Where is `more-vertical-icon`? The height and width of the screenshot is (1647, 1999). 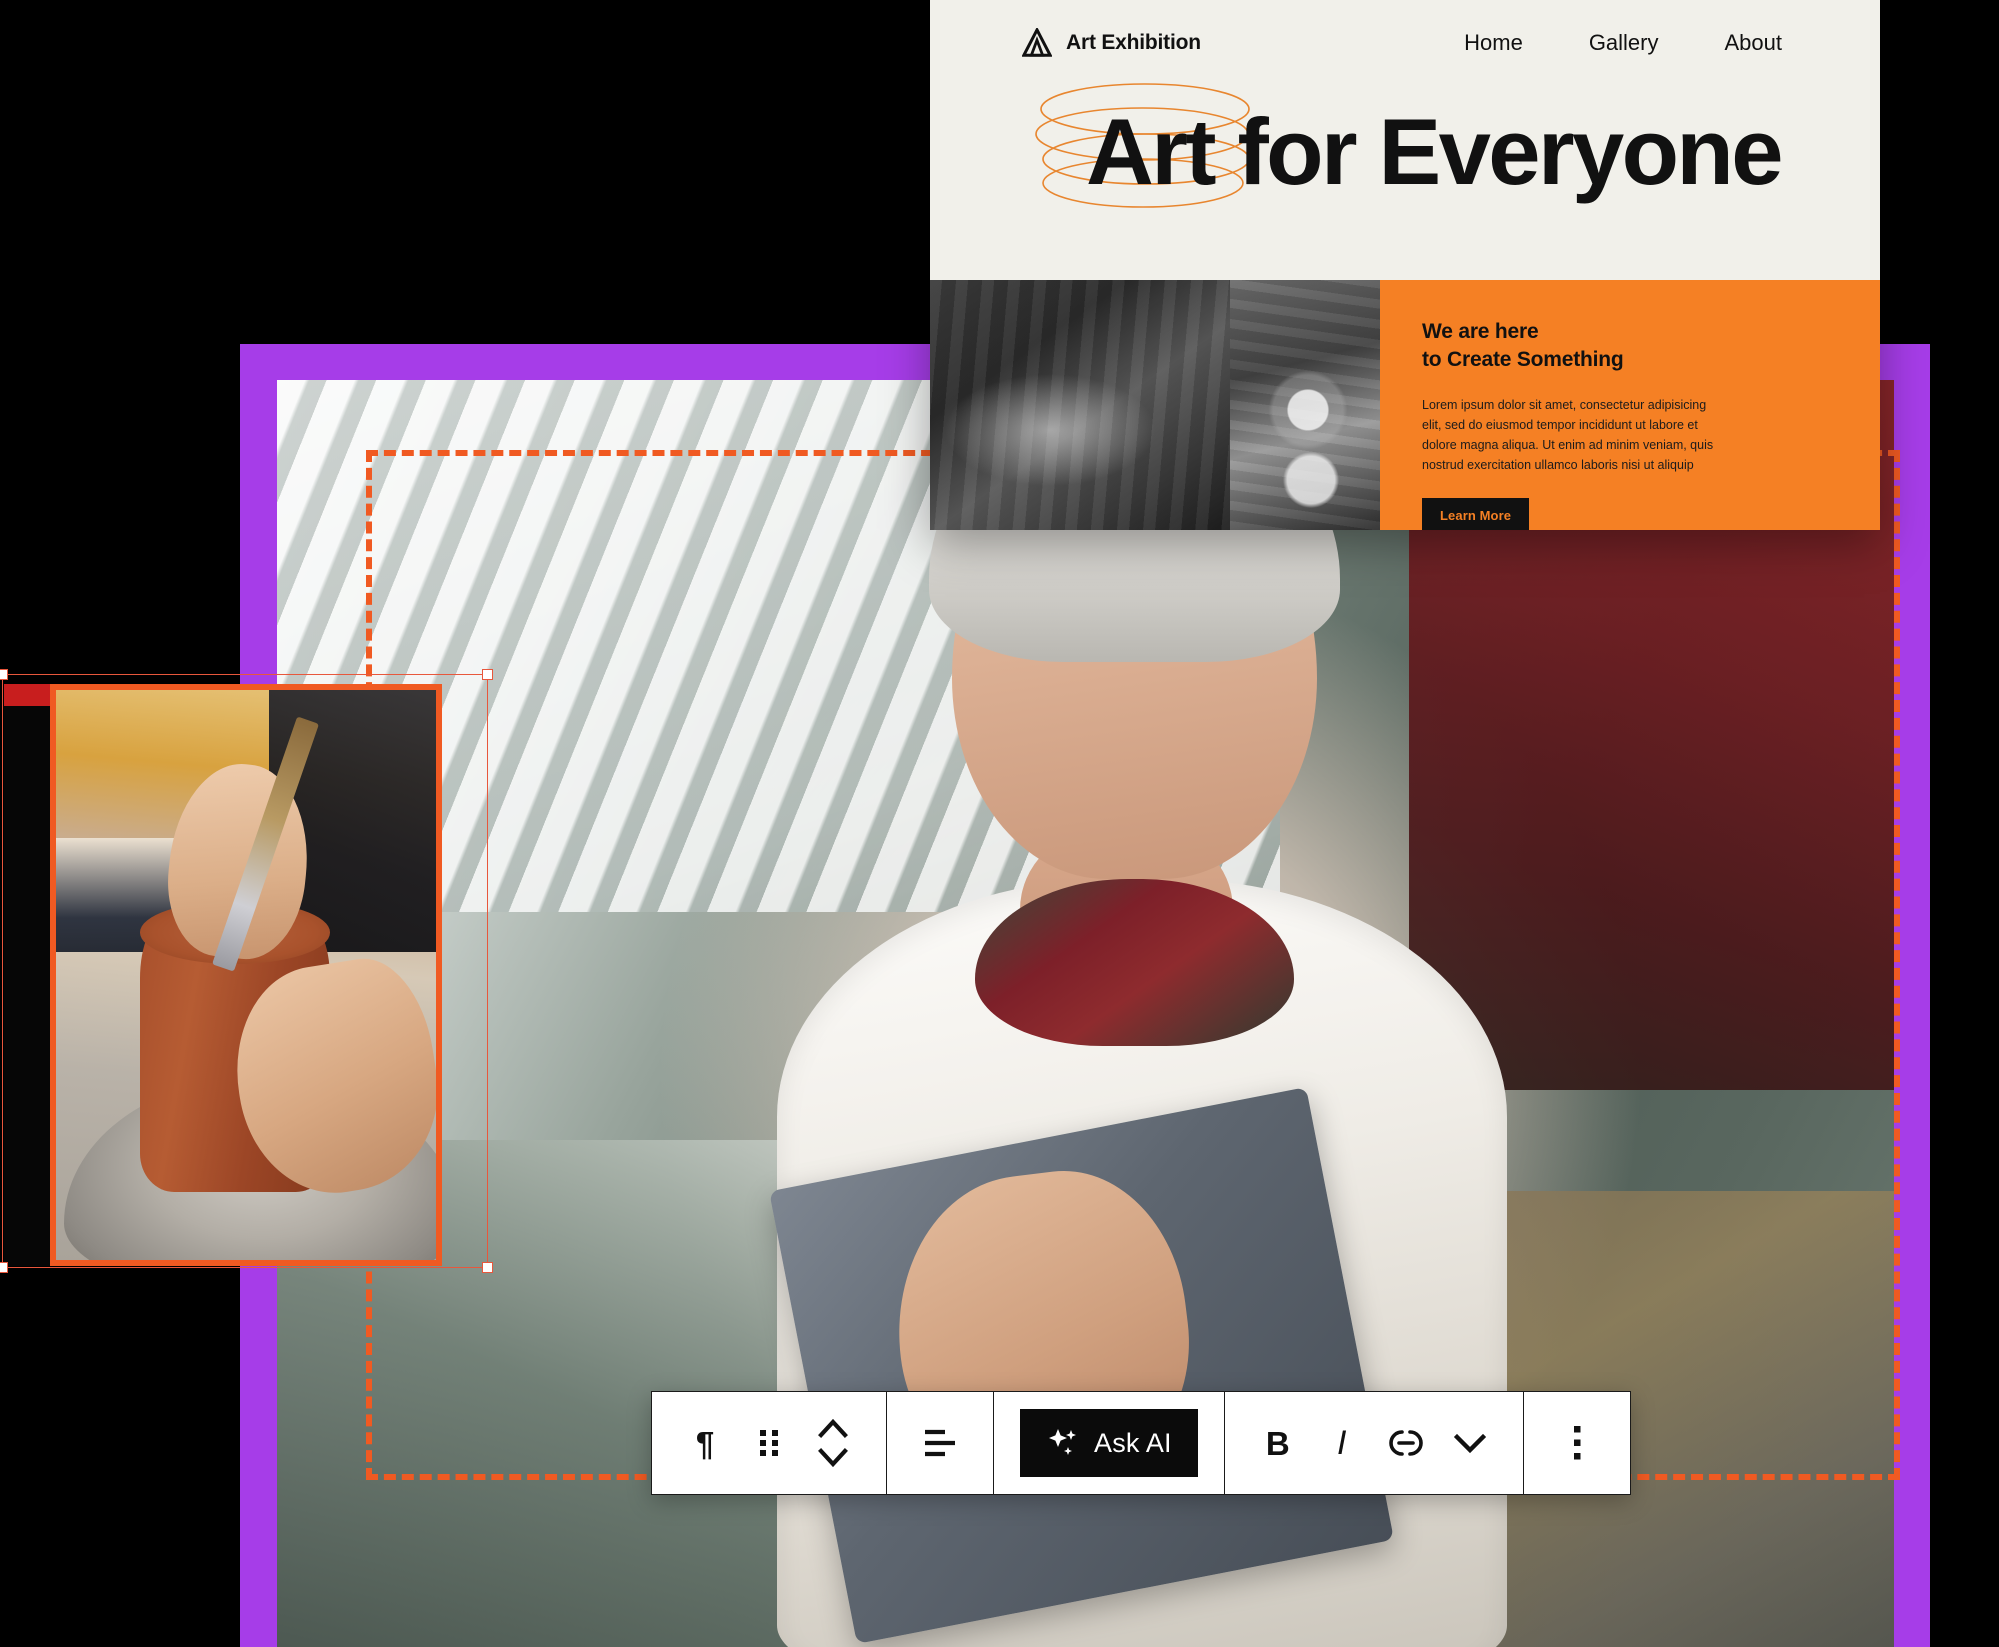
more-vertical-icon is located at coordinates (1577, 1443).